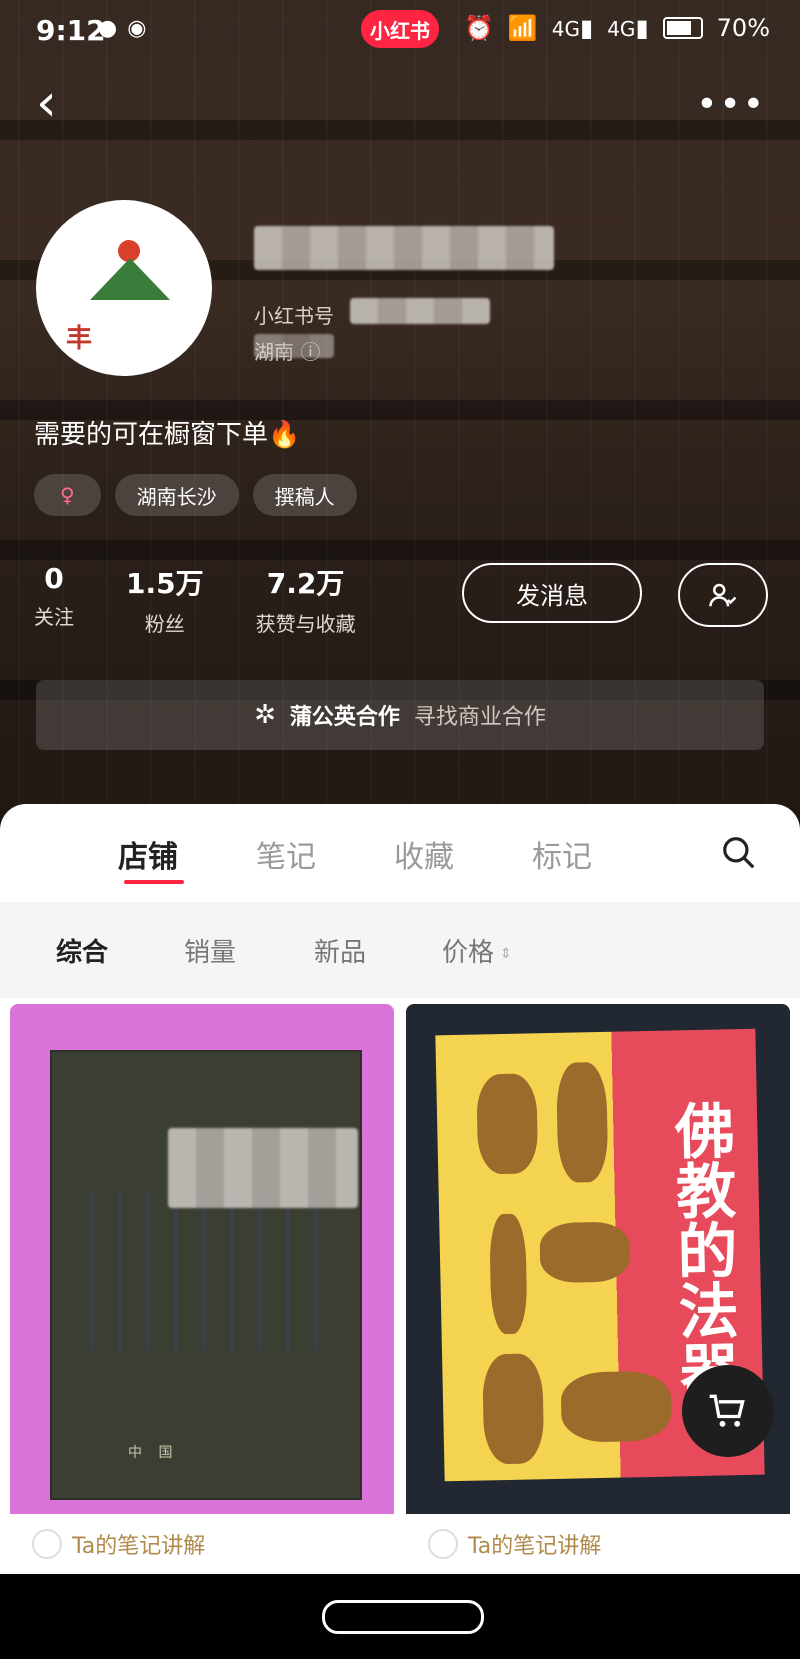  Describe the element at coordinates (80, 339) in the screenshot. I see `logo-text: 丰` at that location.